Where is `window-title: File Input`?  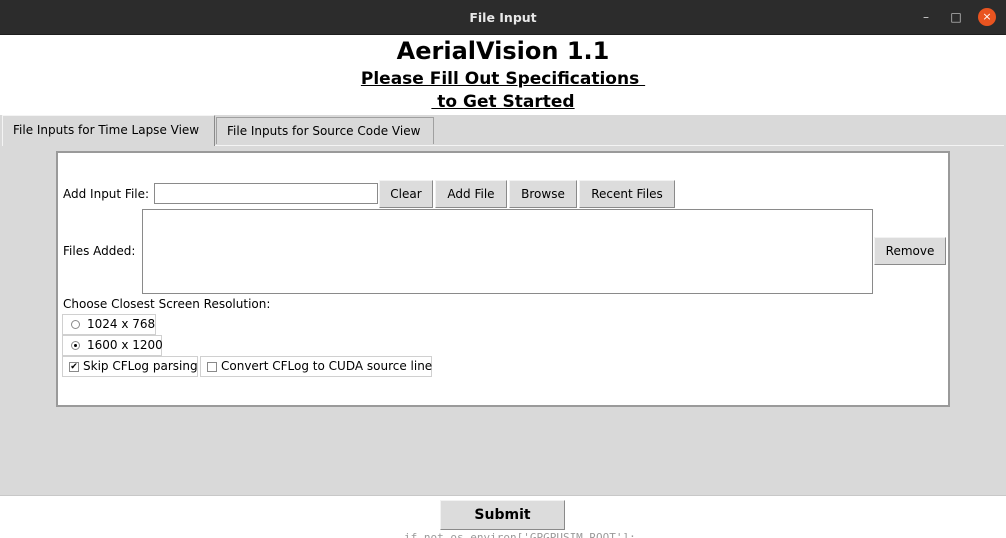 window-title: File Input is located at coordinates (503, 17).